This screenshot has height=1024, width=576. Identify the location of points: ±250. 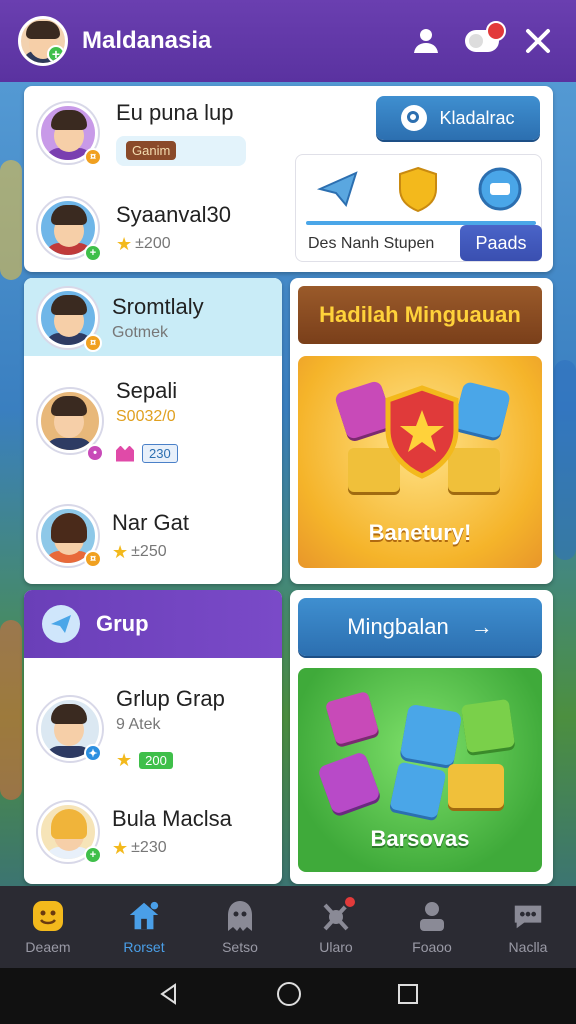
(149, 551).